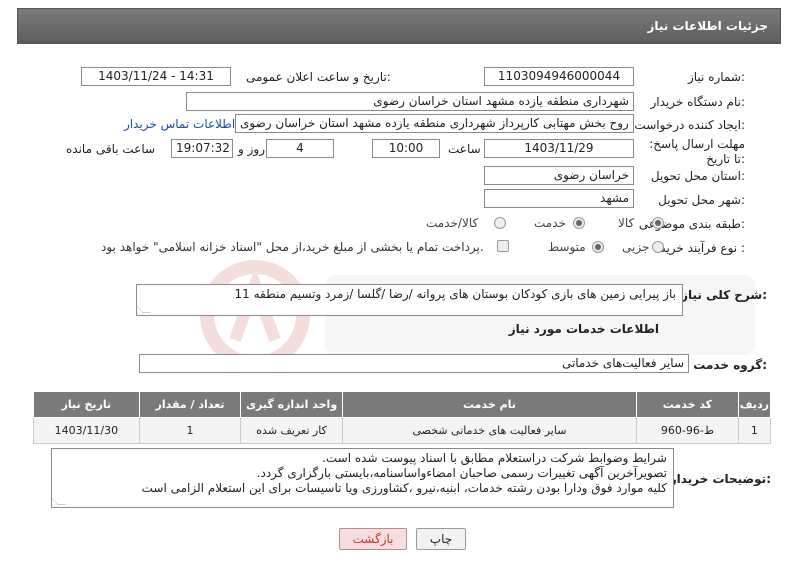 This screenshot has height=566, width=789. What do you see at coordinates (687, 404) in the screenshot?
I see `col-service-code: کد خدمت` at bounding box center [687, 404].